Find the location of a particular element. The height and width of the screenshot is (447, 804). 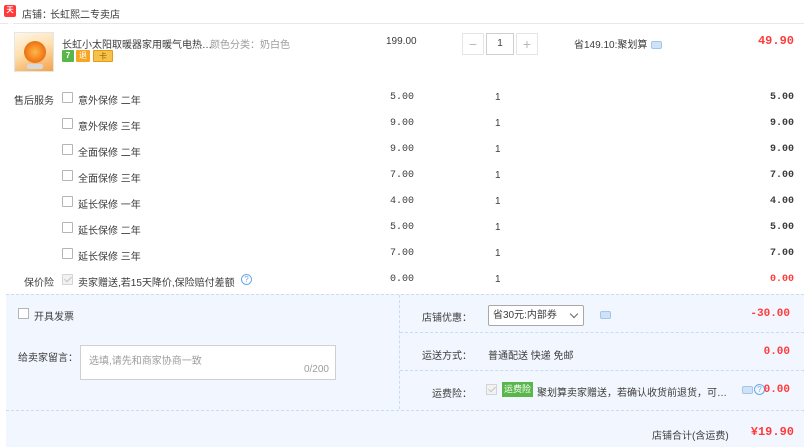

shop-total-label: 店铺合计(含运费) is located at coordinates (690, 436).